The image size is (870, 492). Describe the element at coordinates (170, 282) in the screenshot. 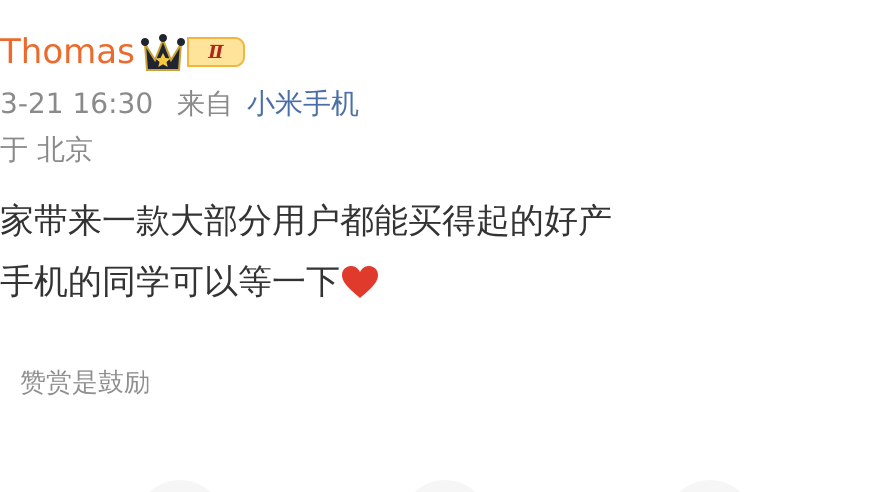

I see `post-text: 手机的同学可以等一下` at that location.